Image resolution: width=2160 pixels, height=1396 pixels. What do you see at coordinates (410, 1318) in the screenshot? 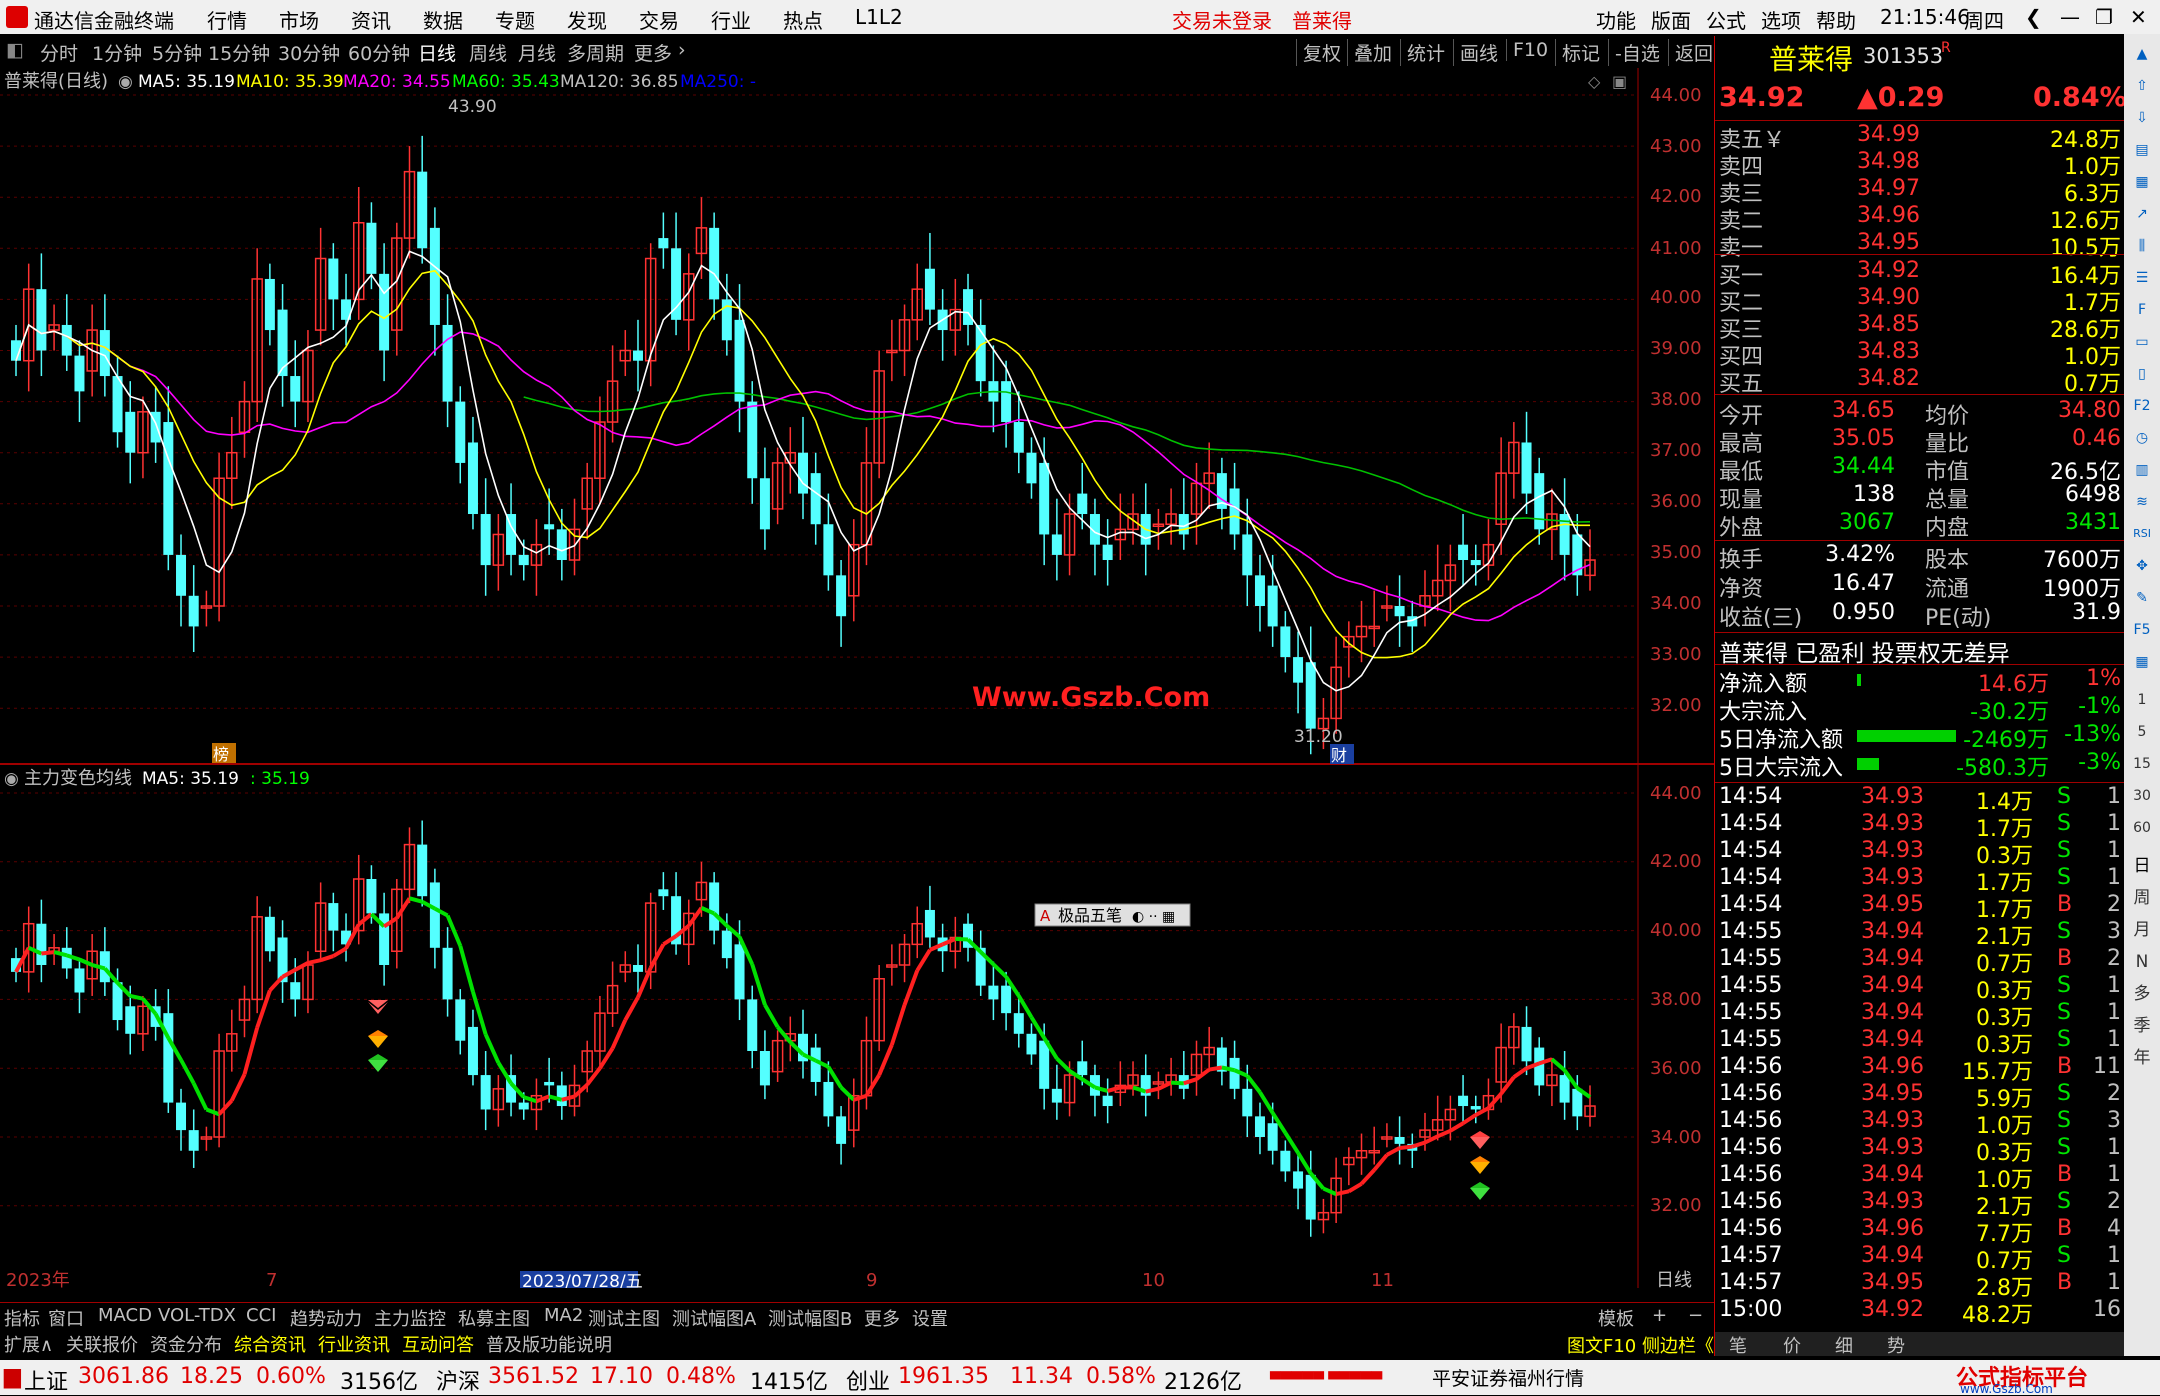
I see `tab-main-monitor: 主力监控` at bounding box center [410, 1318].